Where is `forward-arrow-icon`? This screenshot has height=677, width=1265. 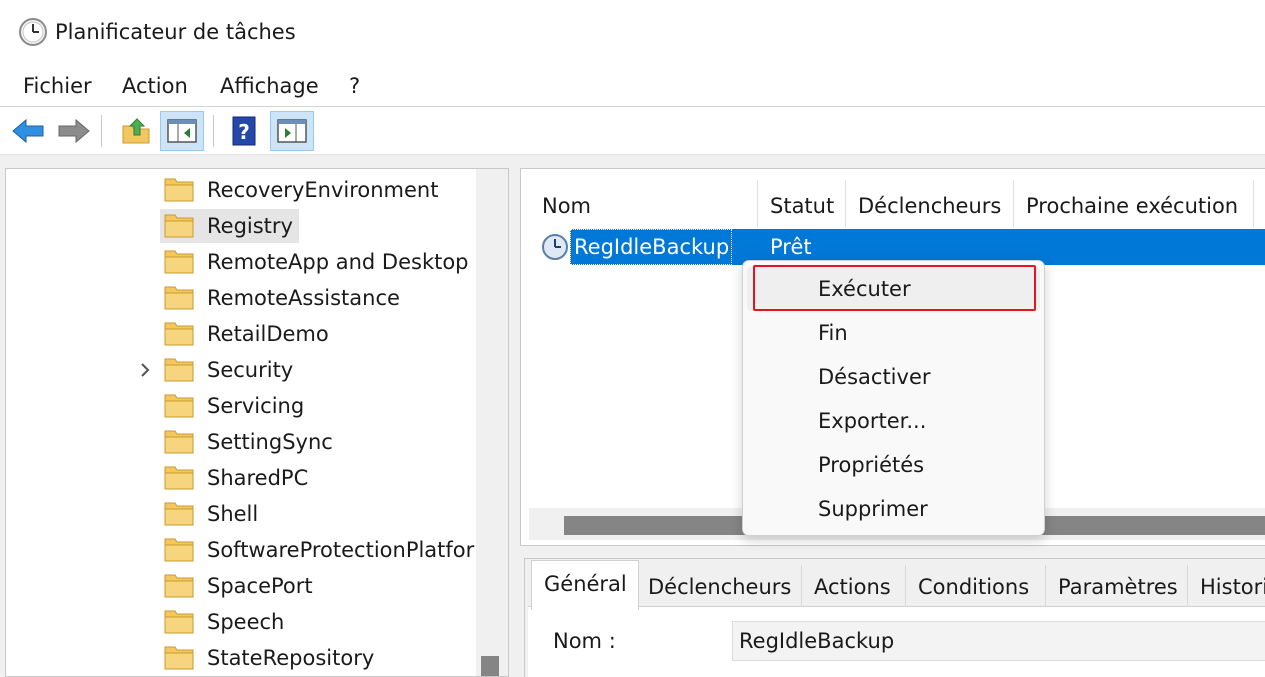
forward-arrow-icon is located at coordinates (74, 131).